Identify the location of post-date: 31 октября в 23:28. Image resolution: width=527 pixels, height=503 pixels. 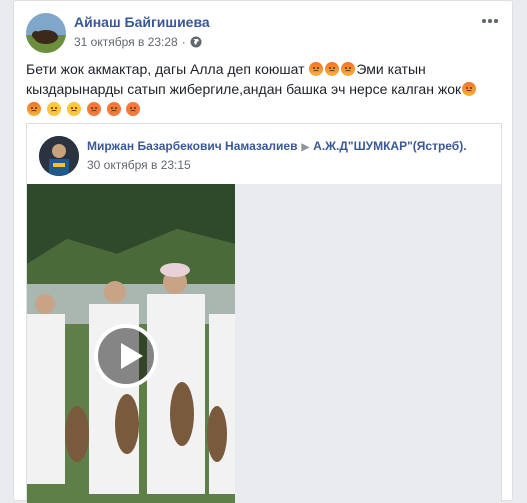
(126, 42).